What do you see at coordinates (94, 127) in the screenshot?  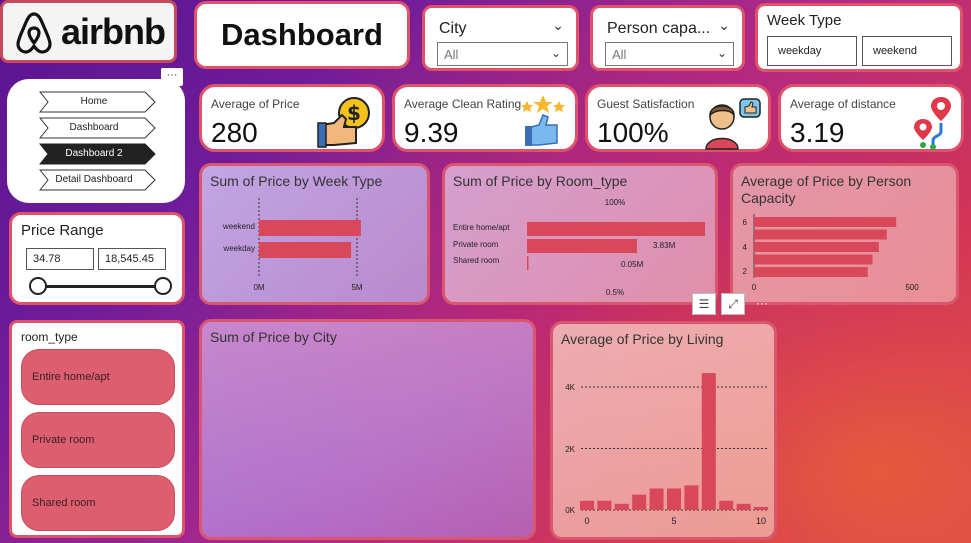 I see `nav-dashboard-label: Dashboard` at bounding box center [94, 127].